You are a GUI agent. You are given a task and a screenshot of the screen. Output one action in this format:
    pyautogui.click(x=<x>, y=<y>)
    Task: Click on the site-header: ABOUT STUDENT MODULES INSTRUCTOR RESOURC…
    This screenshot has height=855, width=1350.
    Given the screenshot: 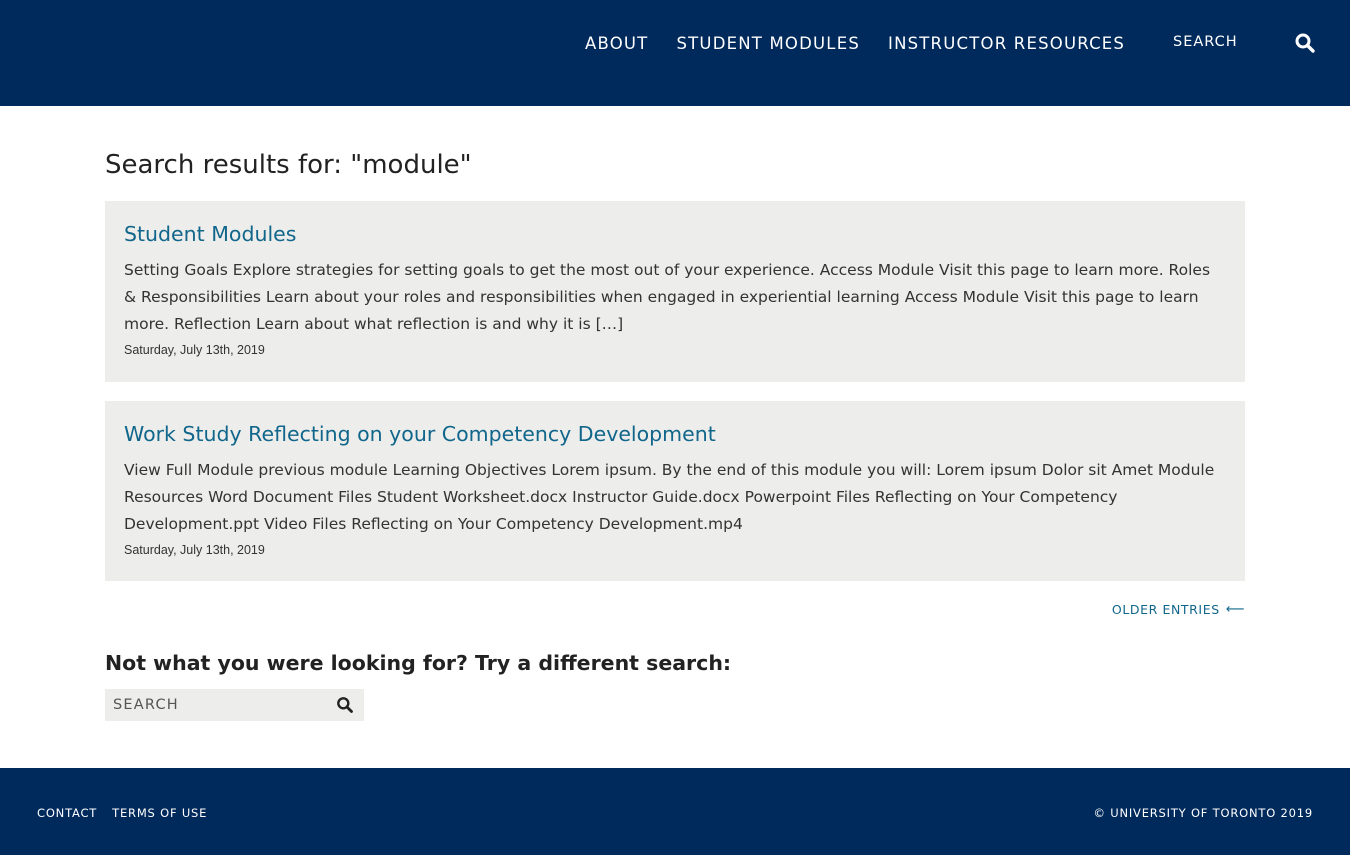 What is the action you would take?
    pyautogui.click(x=675, y=53)
    